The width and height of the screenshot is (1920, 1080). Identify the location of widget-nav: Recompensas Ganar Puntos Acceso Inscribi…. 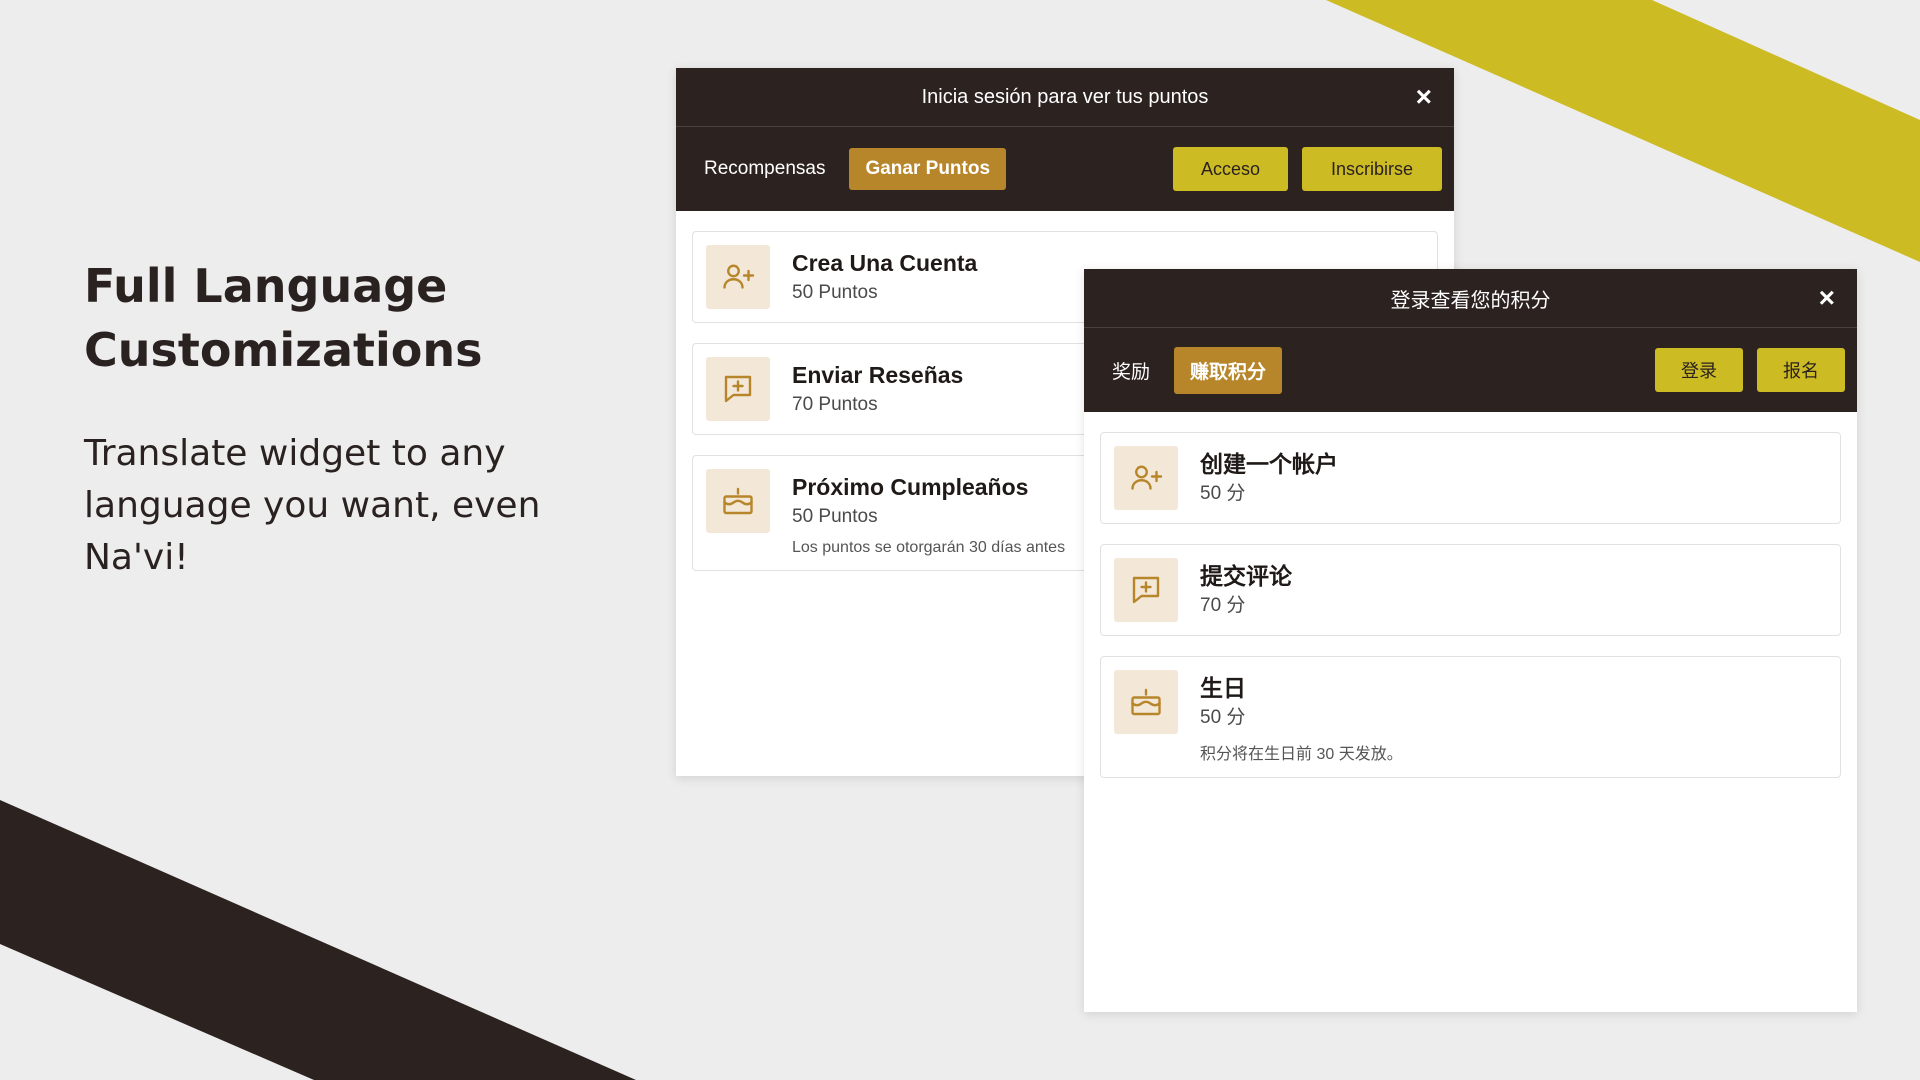
(1065, 169).